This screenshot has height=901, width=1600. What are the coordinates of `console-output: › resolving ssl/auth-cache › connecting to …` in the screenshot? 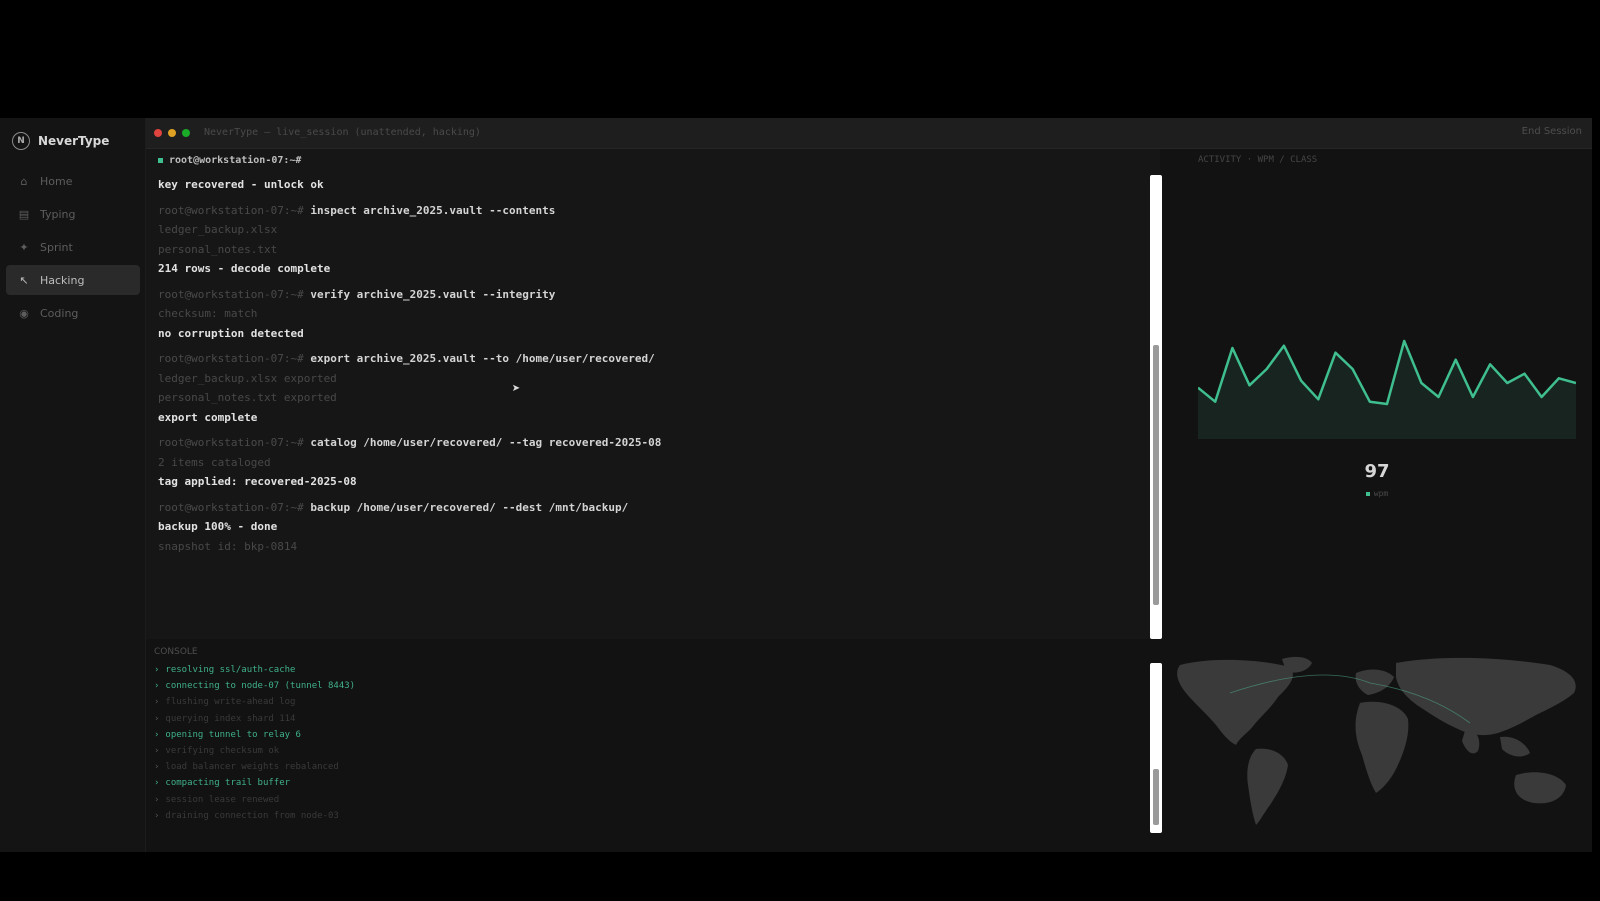 It's located at (254, 743).